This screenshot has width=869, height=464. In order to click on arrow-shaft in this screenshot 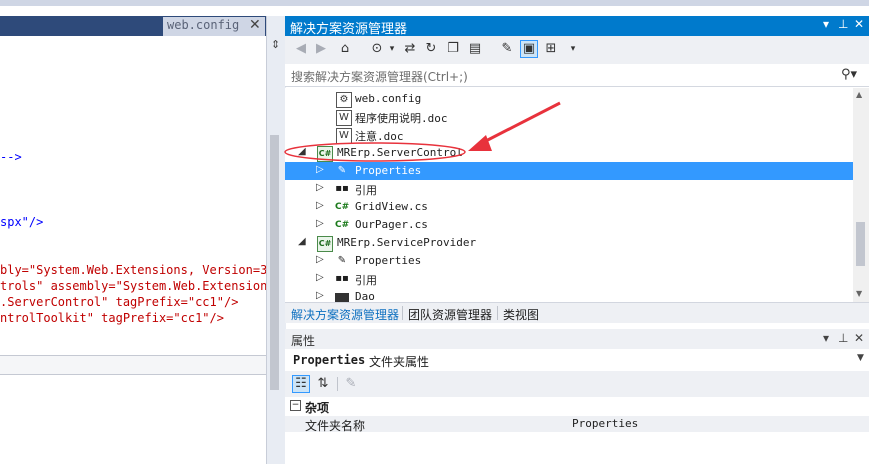, I will do `click(519, 124)`.